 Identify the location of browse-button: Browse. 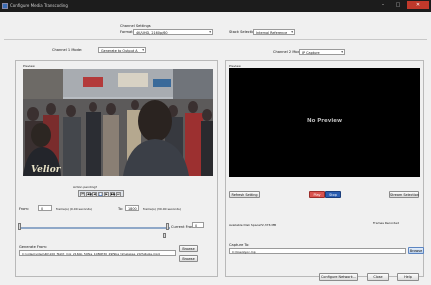
(188, 248).